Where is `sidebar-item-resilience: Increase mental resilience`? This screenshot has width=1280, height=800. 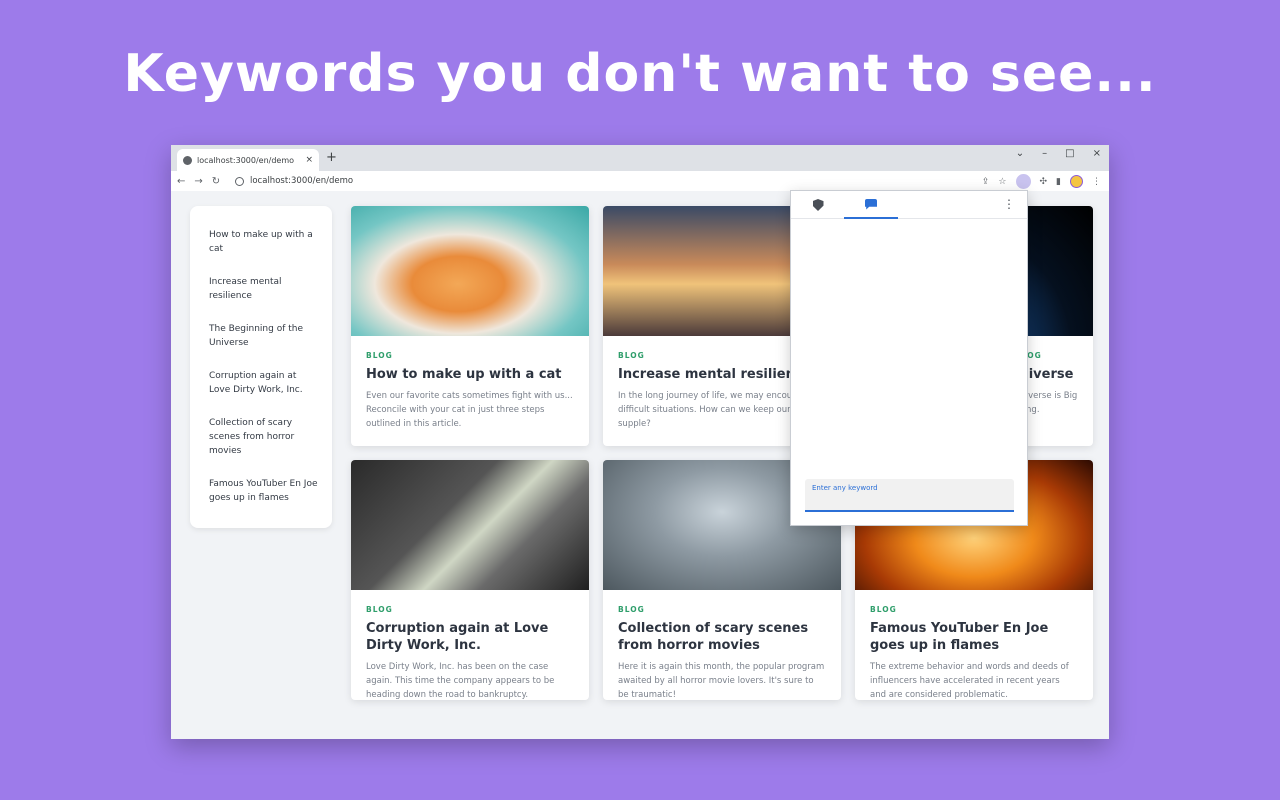 sidebar-item-resilience: Increase mental resilience is located at coordinates (263, 289).